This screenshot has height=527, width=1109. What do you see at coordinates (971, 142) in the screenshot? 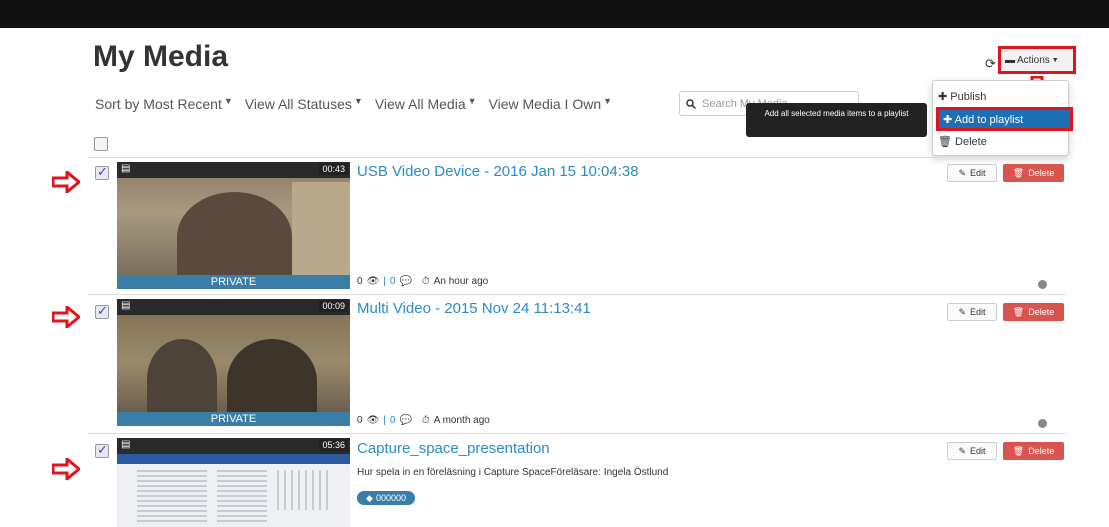
I see `menu-item-delete-label: Delete` at bounding box center [971, 142].